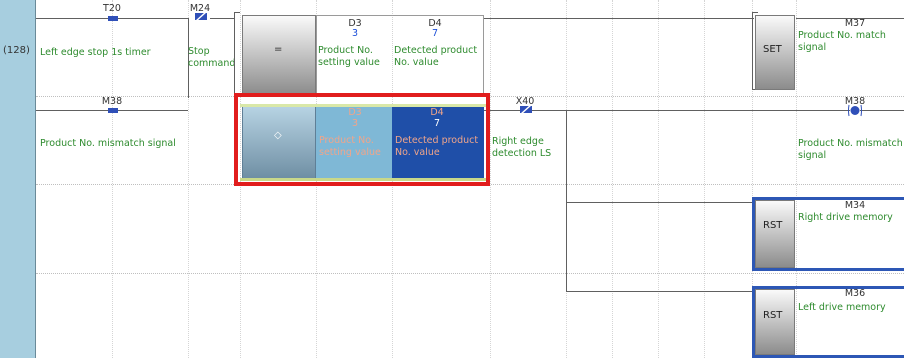  Describe the element at coordinates (842, 307) in the screenshot. I see `device-comment: Left drive memory` at that location.